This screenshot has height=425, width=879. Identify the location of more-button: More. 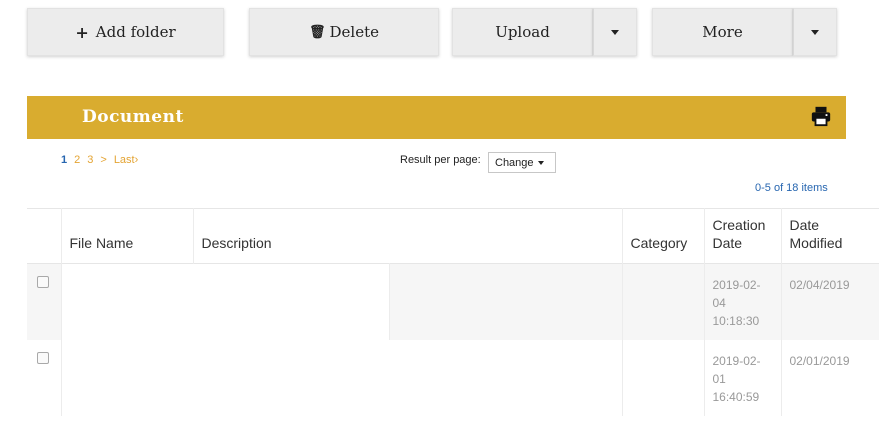
(722, 32).